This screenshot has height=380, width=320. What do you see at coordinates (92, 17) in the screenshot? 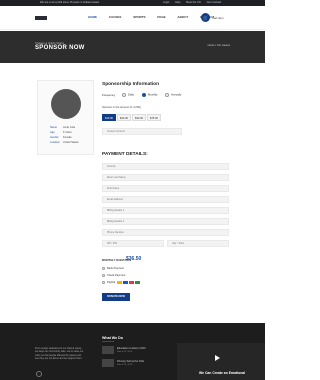
I see `nav-home: HOME` at bounding box center [92, 17].